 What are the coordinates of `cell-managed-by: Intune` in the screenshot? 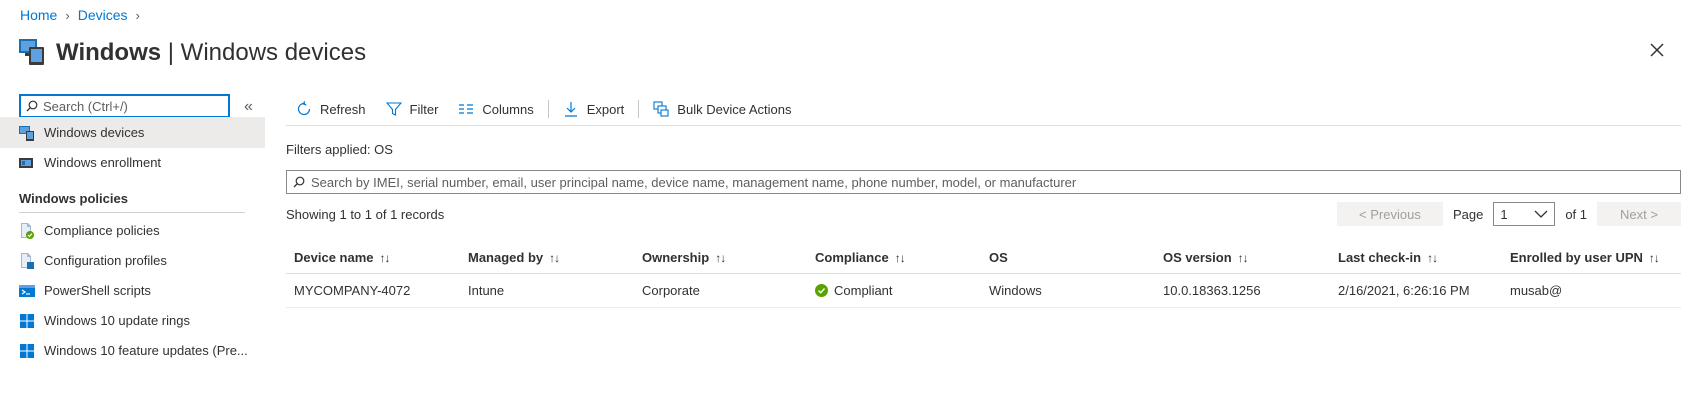 It's located at (486, 290).